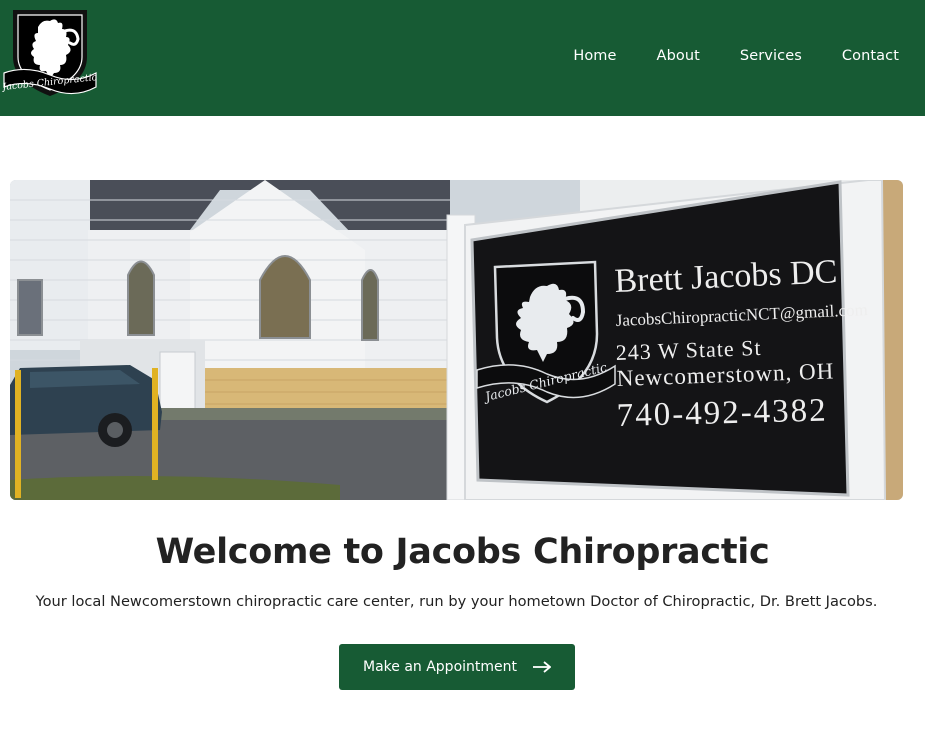 The height and width of the screenshot is (740, 925). What do you see at coordinates (736, 56) in the screenshot?
I see `main-nav: Home About Services Contact` at bounding box center [736, 56].